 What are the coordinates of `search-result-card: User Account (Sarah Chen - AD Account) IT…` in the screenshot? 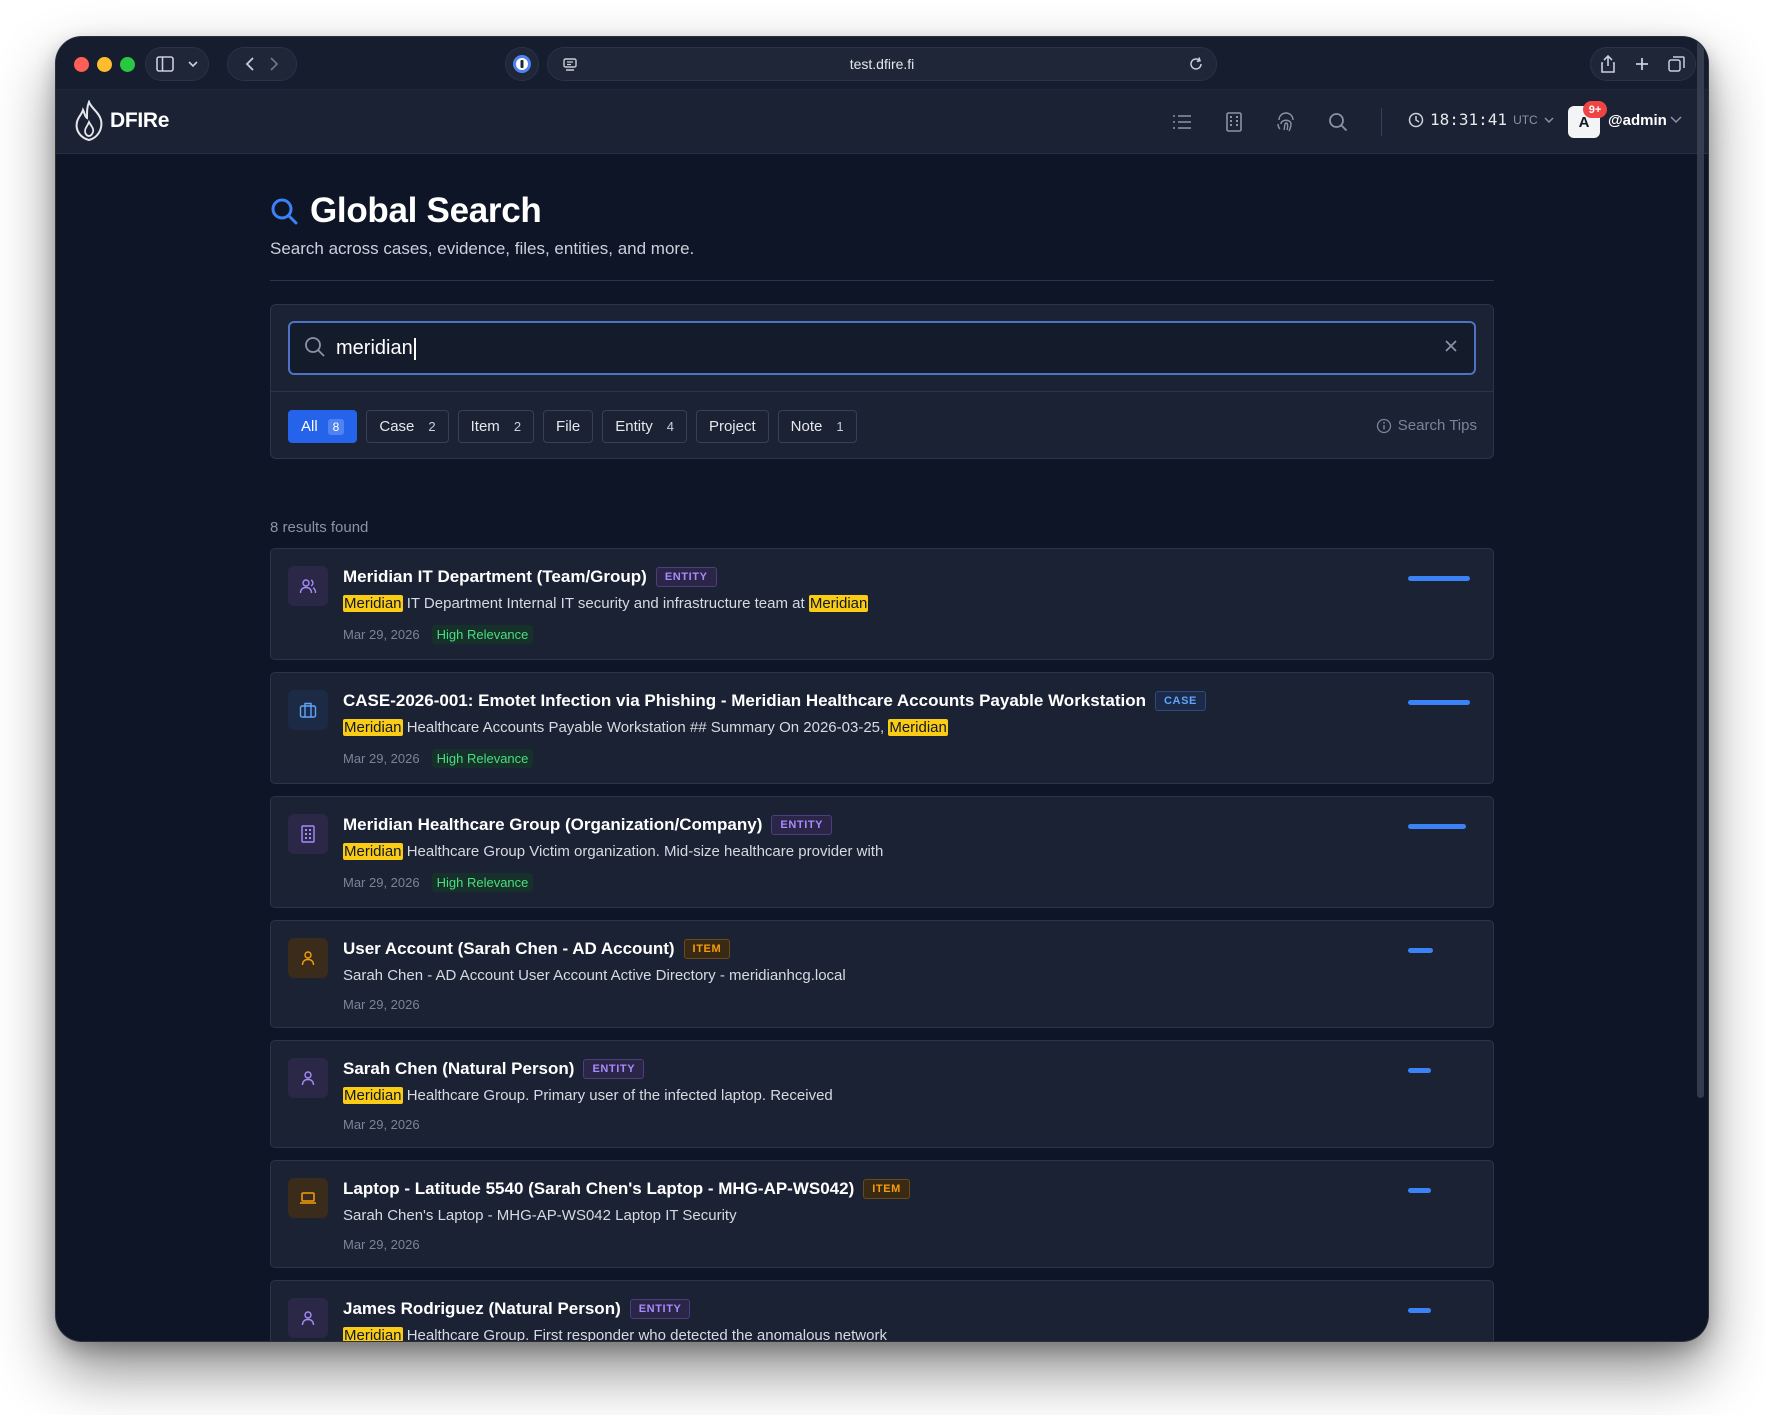 It's located at (882, 974).